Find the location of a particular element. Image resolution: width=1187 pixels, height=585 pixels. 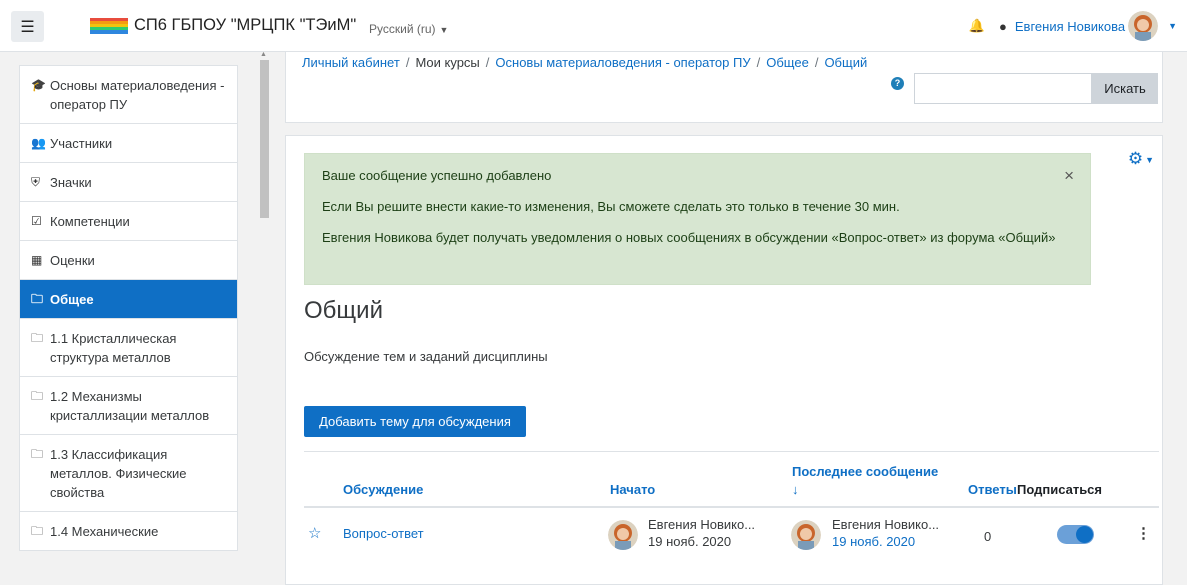

user-nav: 🔔 ● Евгения Новикова ▼ is located at coordinates (1073, 26).